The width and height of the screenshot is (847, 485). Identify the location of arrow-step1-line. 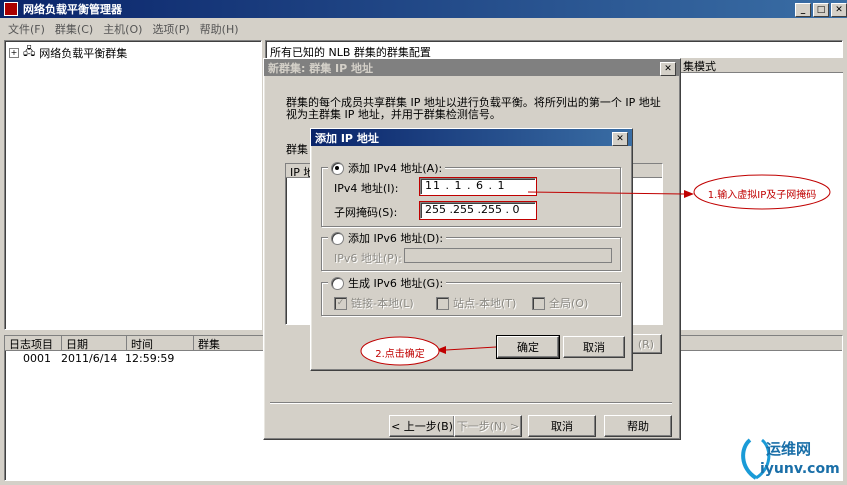
(606, 193).